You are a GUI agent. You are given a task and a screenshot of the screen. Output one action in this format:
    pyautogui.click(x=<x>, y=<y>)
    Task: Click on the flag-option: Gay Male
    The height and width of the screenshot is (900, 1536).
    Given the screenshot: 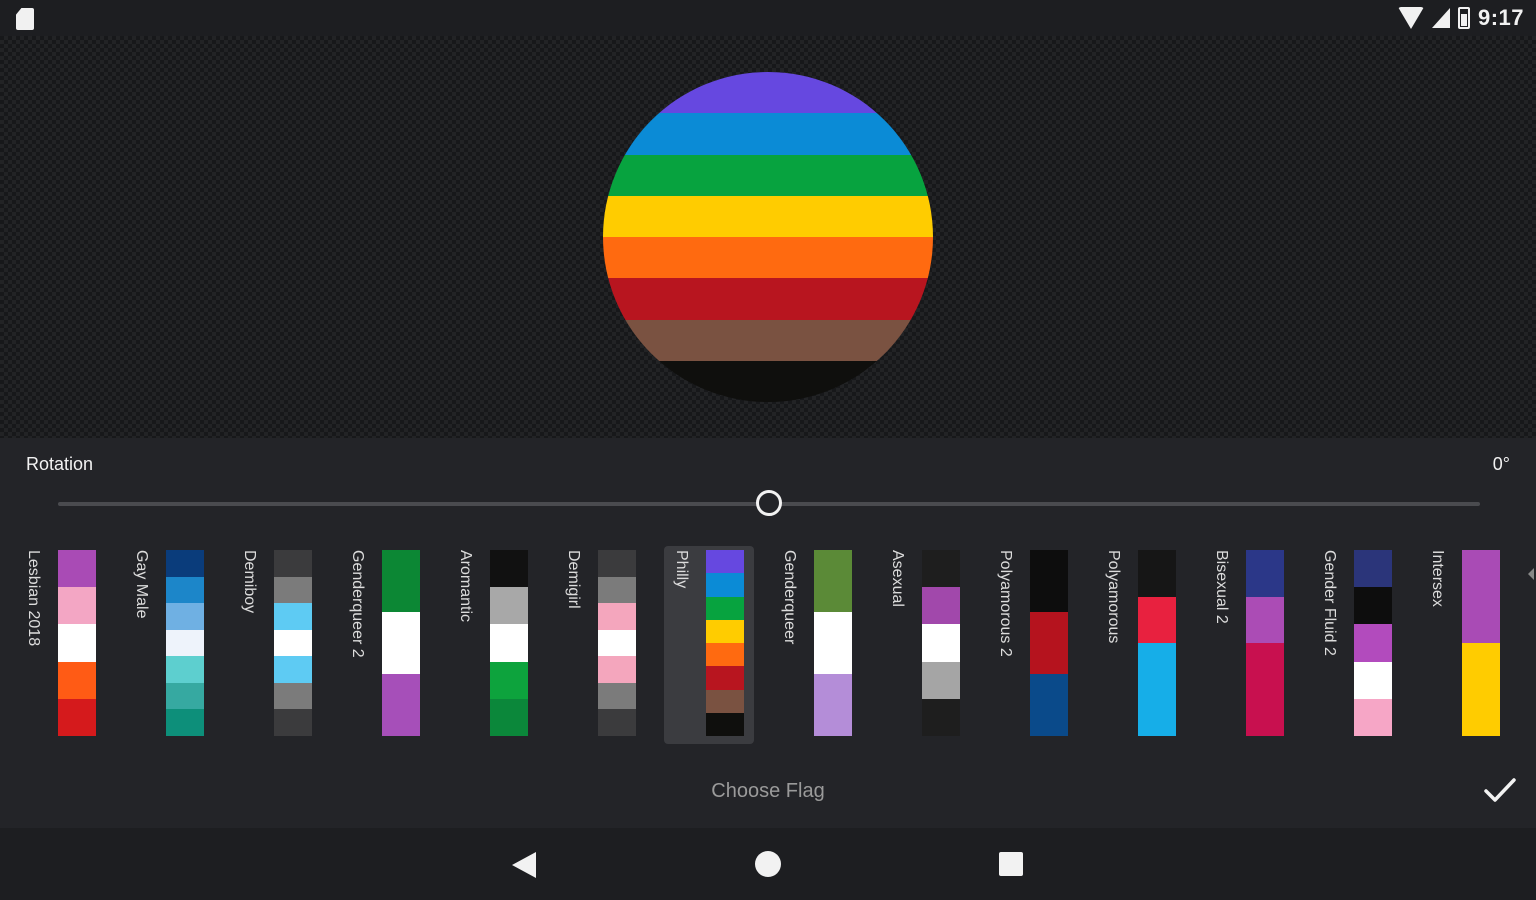 What is the action you would take?
    pyautogui.click(x=169, y=645)
    